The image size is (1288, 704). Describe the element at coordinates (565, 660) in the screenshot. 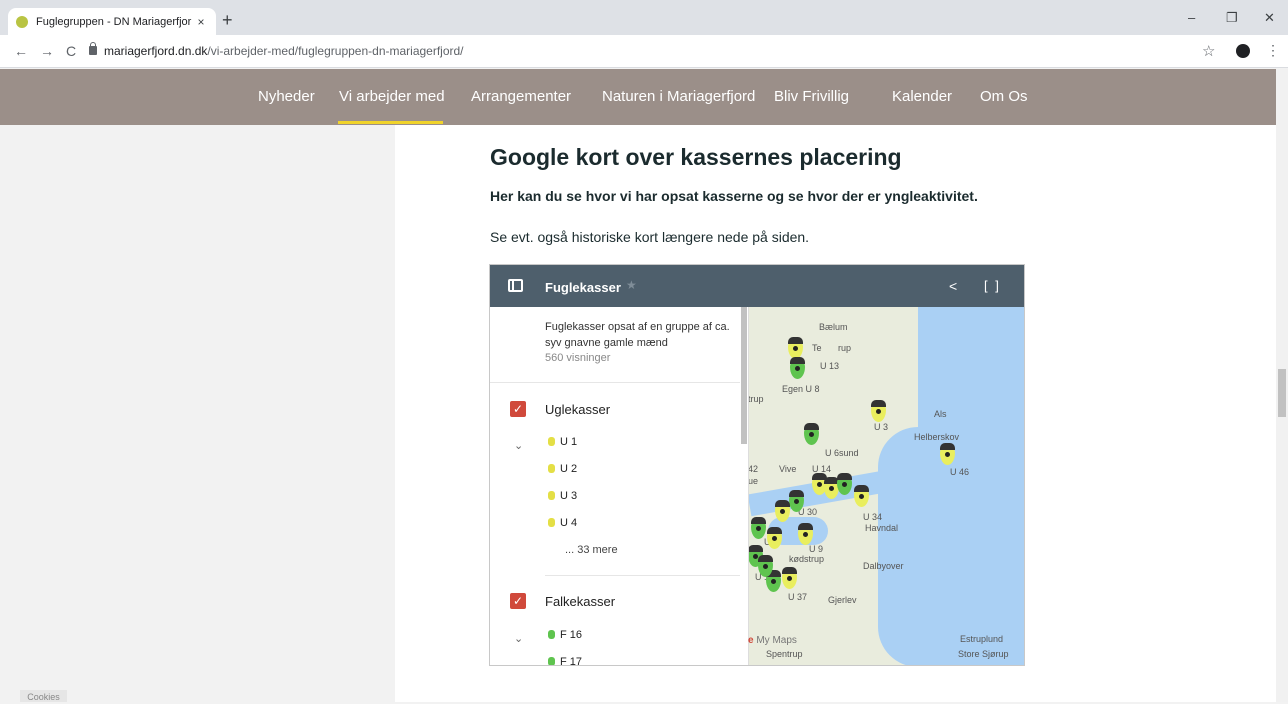

I see `list-item: F 17` at that location.